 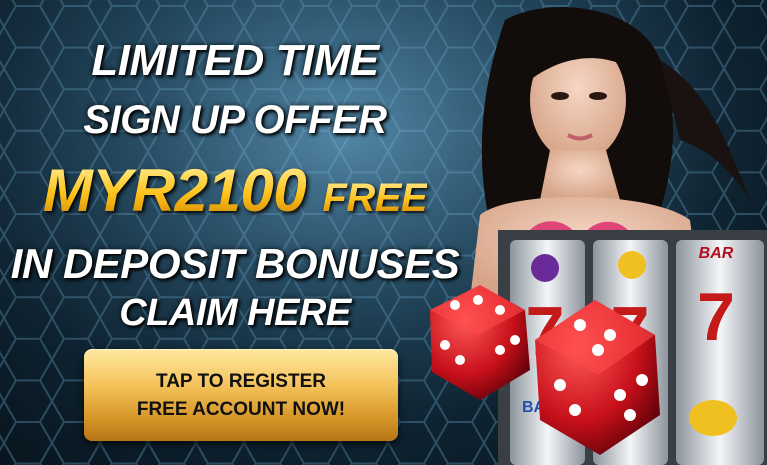 What do you see at coordinates (235, 263) in the screenshot?
I see `deposit-bonuses-text: IN DEPOSIT BONUSES` at bounding box center [235, 263].